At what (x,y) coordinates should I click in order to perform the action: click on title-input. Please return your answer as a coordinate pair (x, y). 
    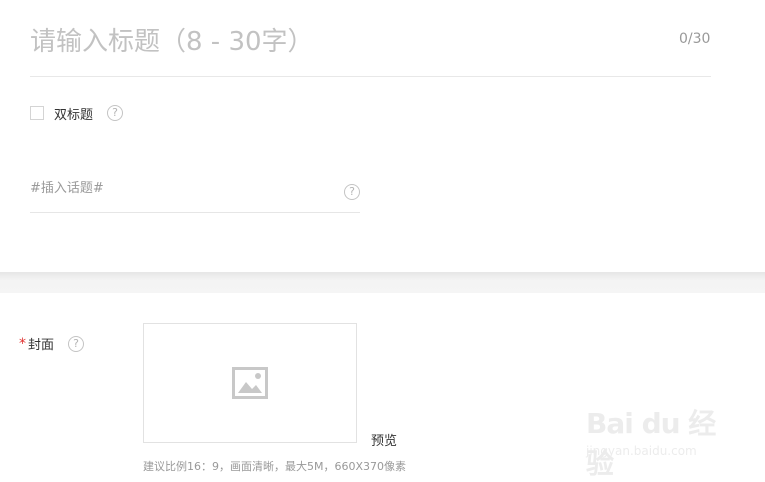
    Looking at the image, I should click on (330, 42).